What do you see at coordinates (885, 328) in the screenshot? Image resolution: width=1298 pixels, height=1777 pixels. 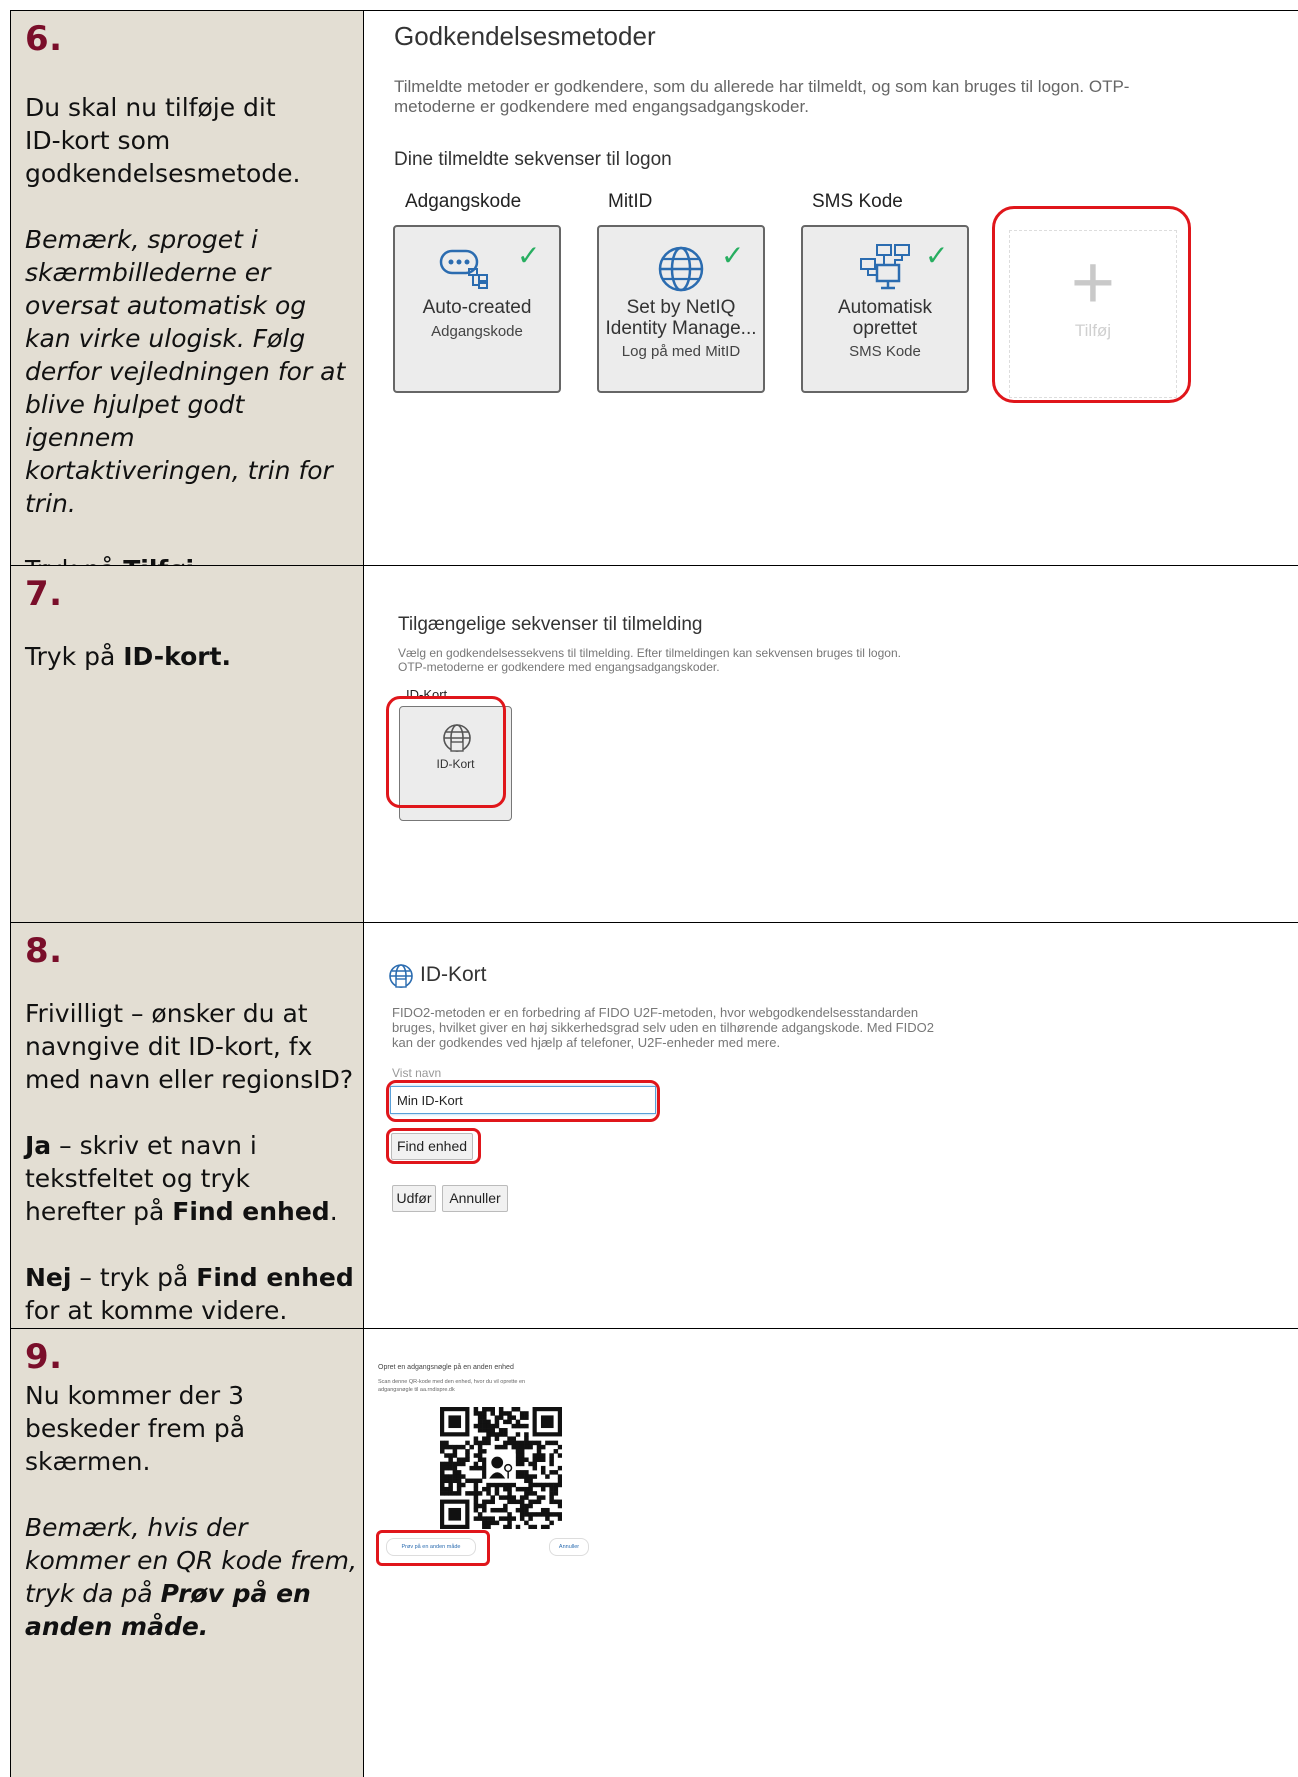 I see `card-label: oprettet` at bounding box center [885, 328].